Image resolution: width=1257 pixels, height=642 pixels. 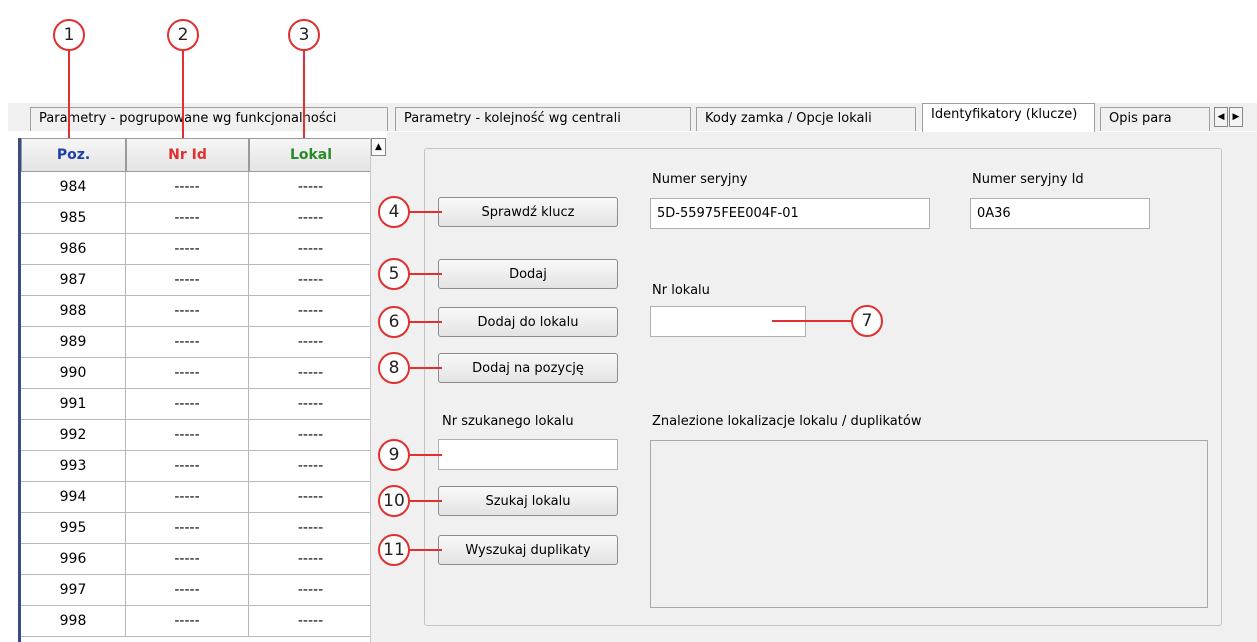 What do you see at coordinates (394, 455) in the screenshot?
I see `callout-9: 9` at bounding box center [394, 455].